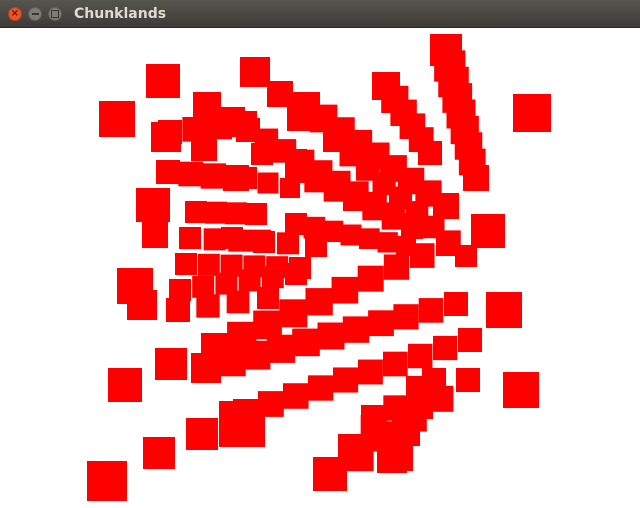  Describe the element at coordinates (55, 14) in the screenshot. I see `maximize-icon` at that location.